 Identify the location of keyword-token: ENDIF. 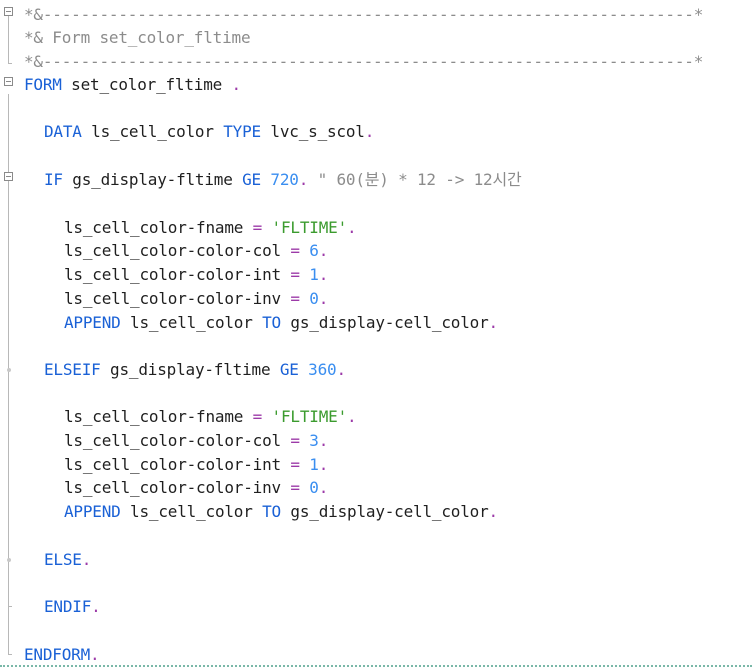
(68, 606).